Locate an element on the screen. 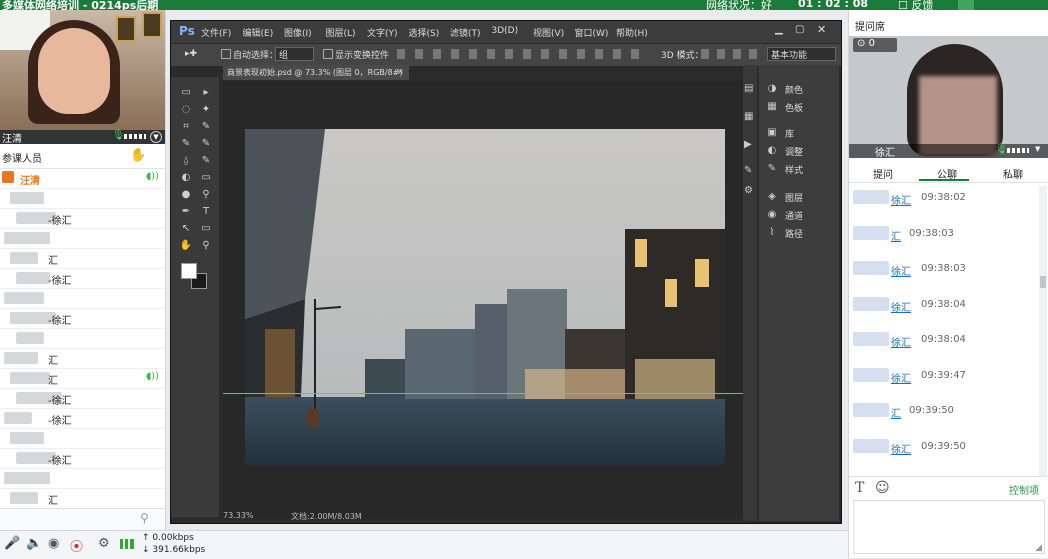 This screenshot has height=559, width=1048. swatches-panel-icon: ▦ is located at coordinates (772, 107).